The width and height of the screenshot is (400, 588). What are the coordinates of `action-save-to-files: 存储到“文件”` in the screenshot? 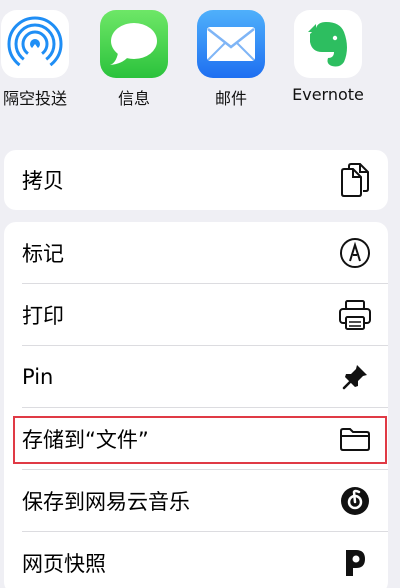 It's located at (196, 439).